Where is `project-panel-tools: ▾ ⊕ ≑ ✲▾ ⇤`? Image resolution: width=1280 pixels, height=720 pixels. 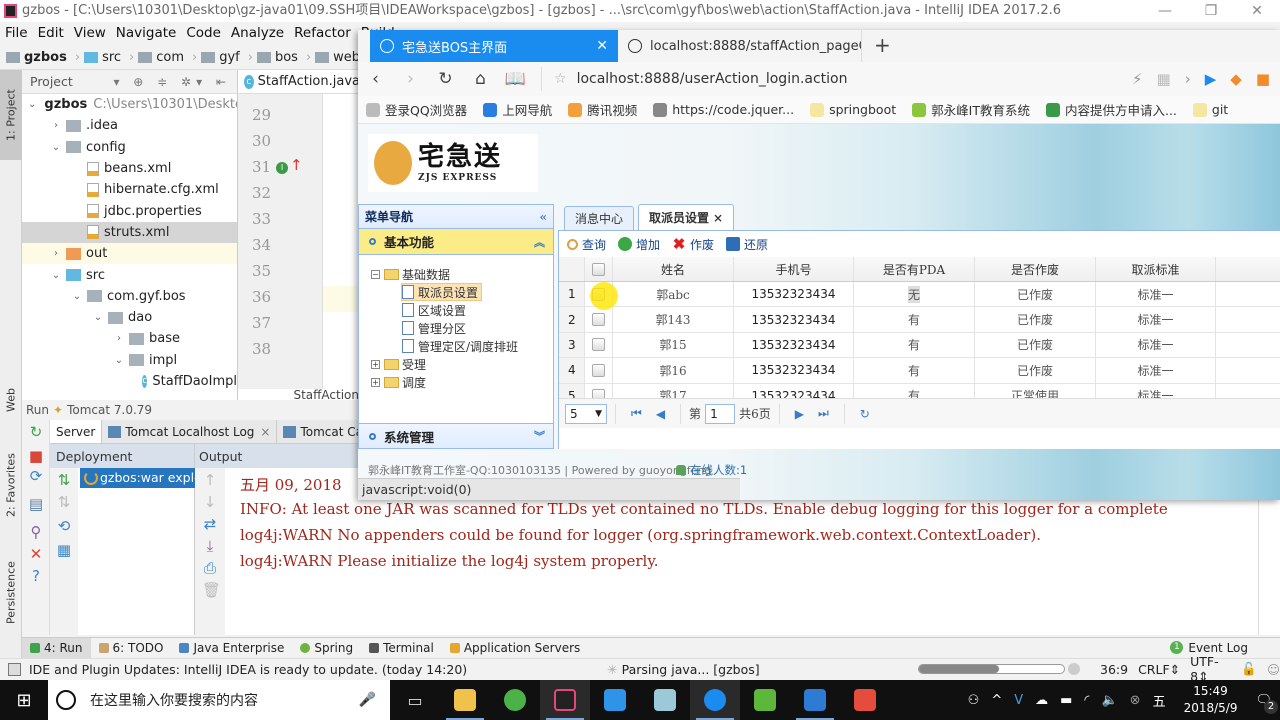 project-panel-tools: ▾ ⊕ ≑ ✲▾ ⇤ is located at coordinates (172, 82).